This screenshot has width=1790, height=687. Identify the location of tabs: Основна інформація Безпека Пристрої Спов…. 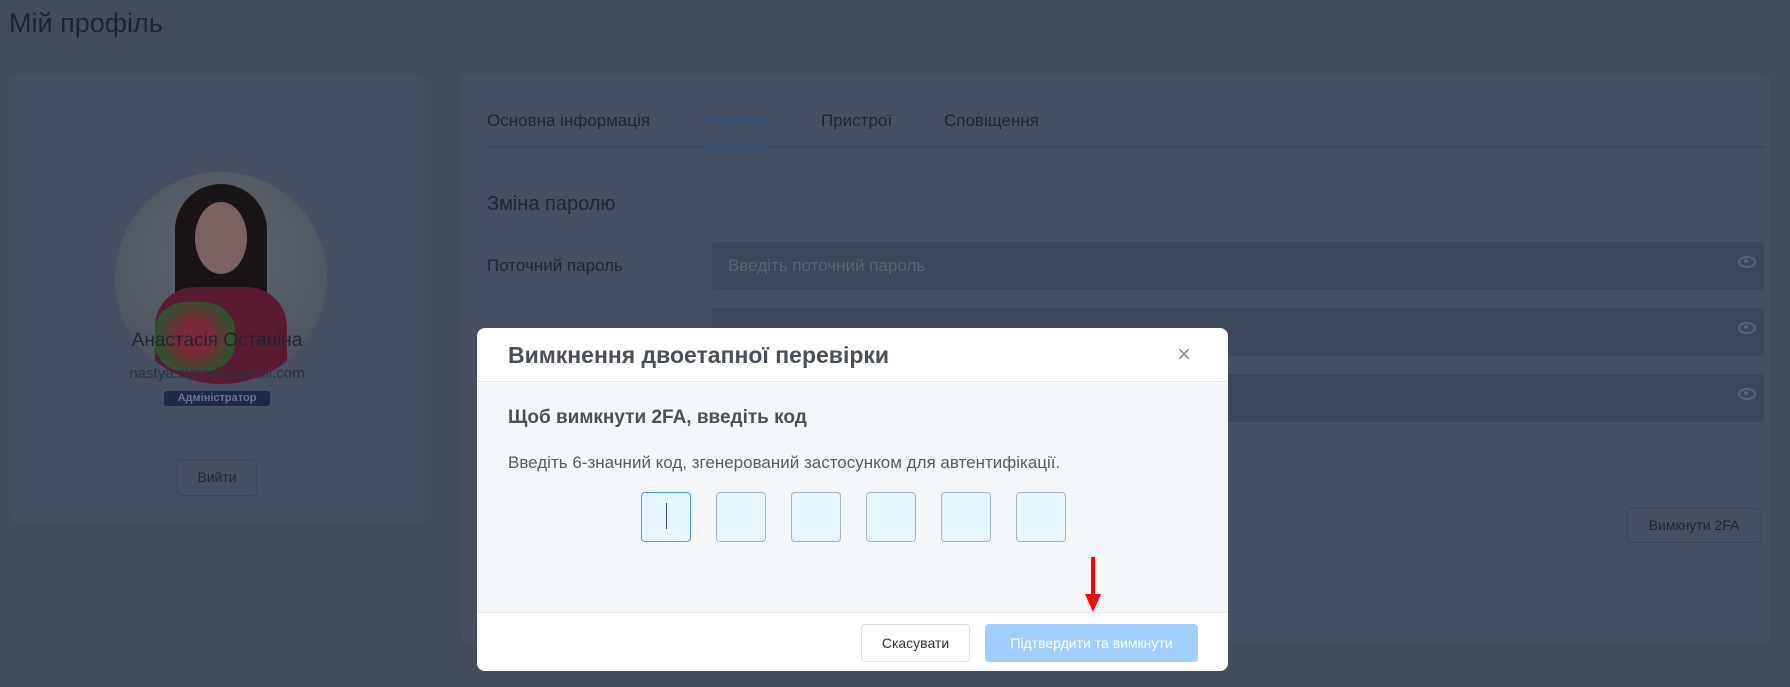
(1126, 129).